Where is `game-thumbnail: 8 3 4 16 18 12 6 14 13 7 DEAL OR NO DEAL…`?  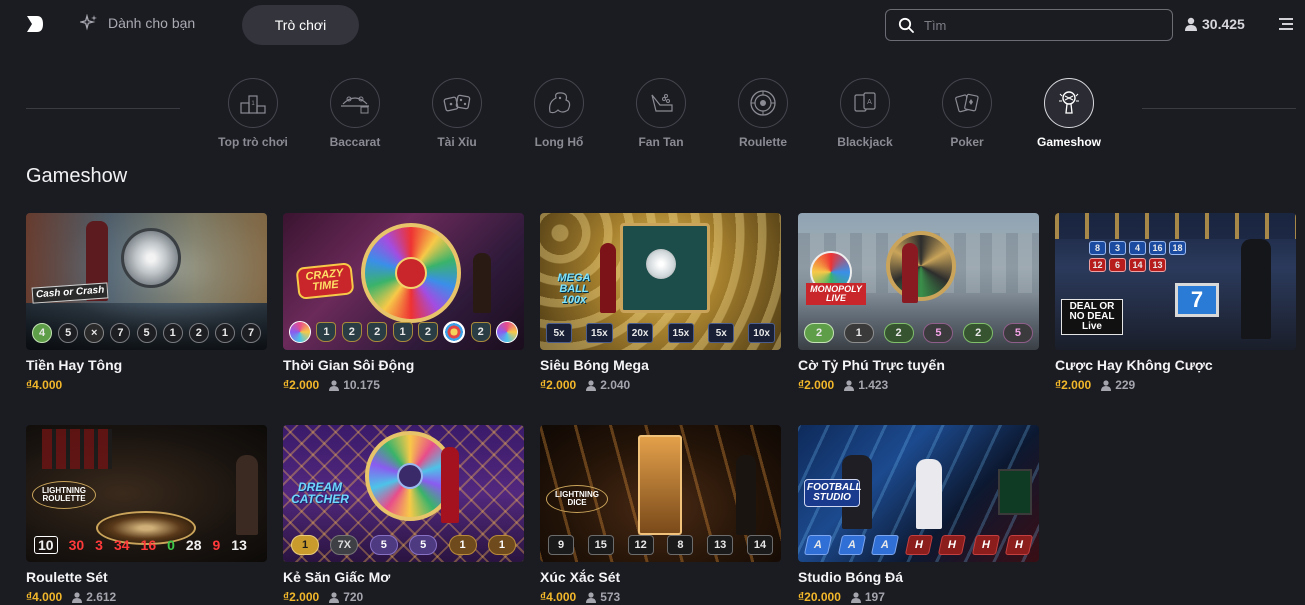
game-thumbnail: 8 3 4 16 18 12 6 14 13 7 DEAL OR NO DEAL… is located at coordinates (1175, 281).